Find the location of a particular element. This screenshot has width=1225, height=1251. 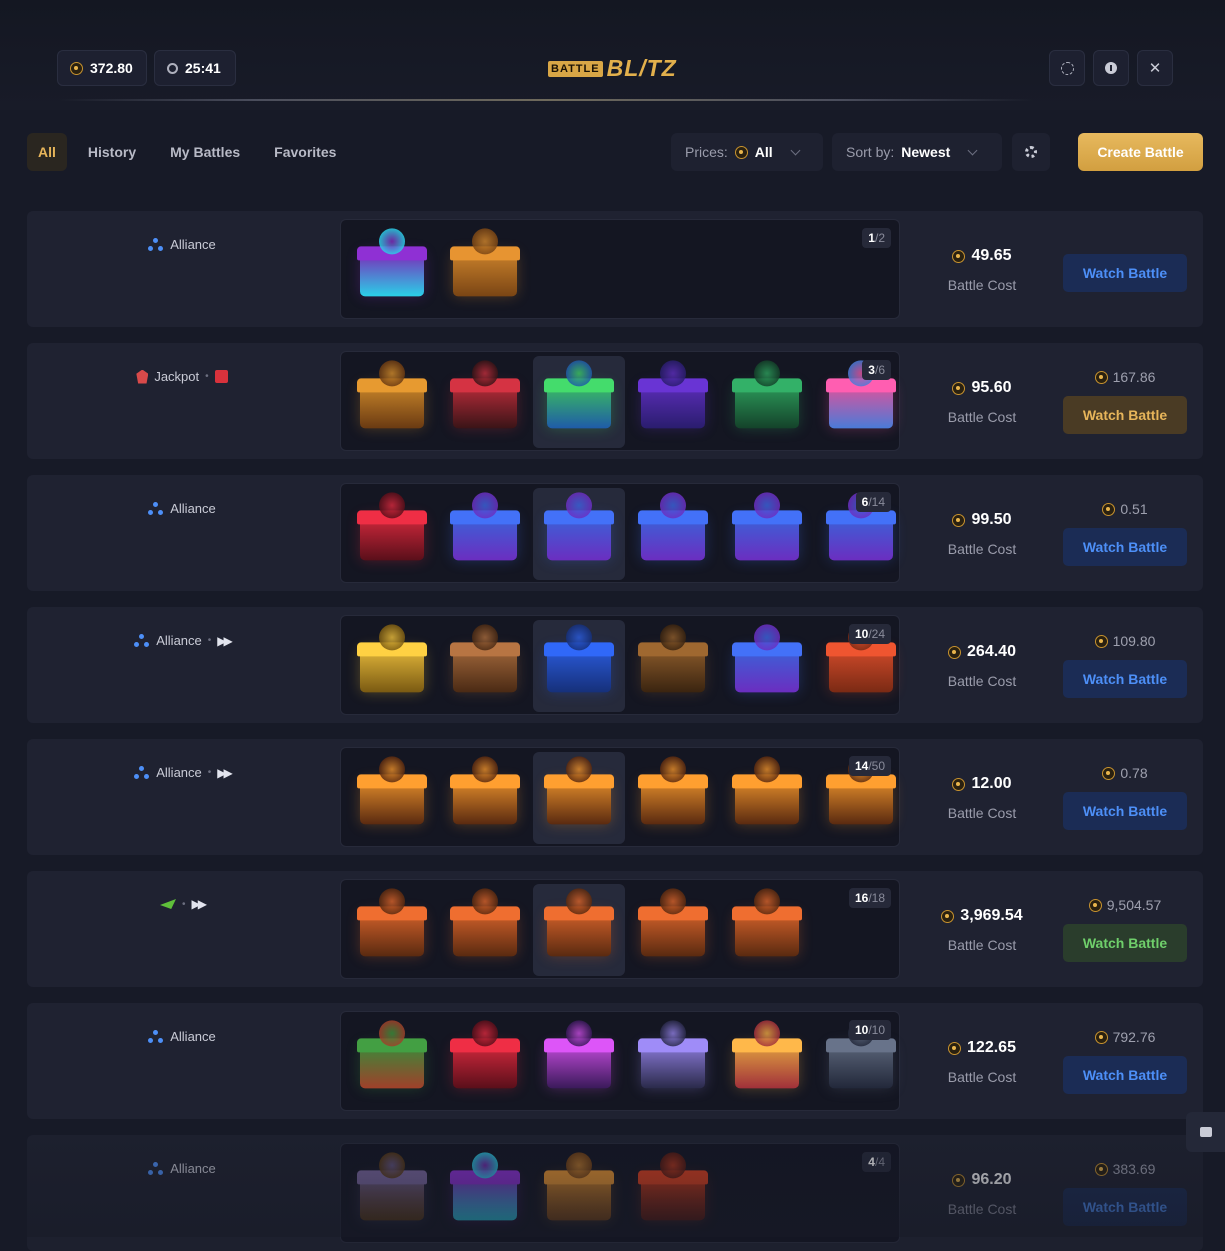

prices-dropdown: Prices: All is located at coordinates (747, 152).